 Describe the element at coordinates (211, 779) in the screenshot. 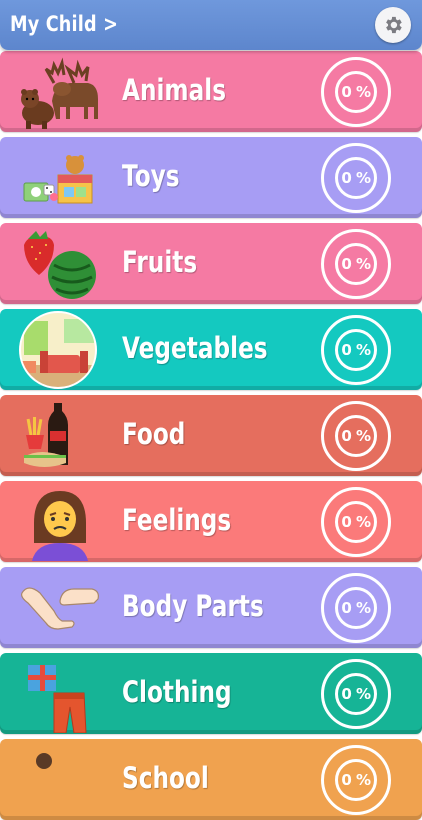

I see `category-row-school: School 0 %` at that location.